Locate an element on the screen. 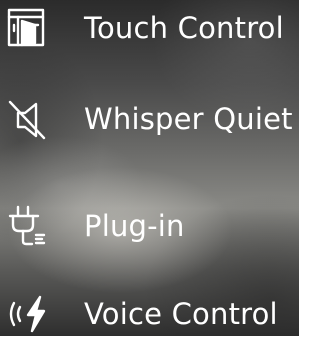 This screenshot has height=339, width=320. feature-plug-in: Plug-in is located at coordinates (149, 226).